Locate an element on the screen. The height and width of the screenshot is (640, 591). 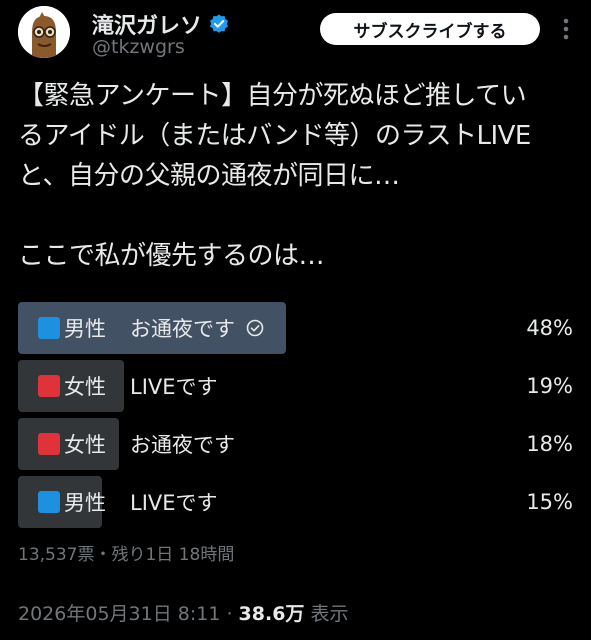
tweet-timestamp-row: 2026年05月31日 8:11 · 38.6万 表示 is located at coordinates (183, 612).